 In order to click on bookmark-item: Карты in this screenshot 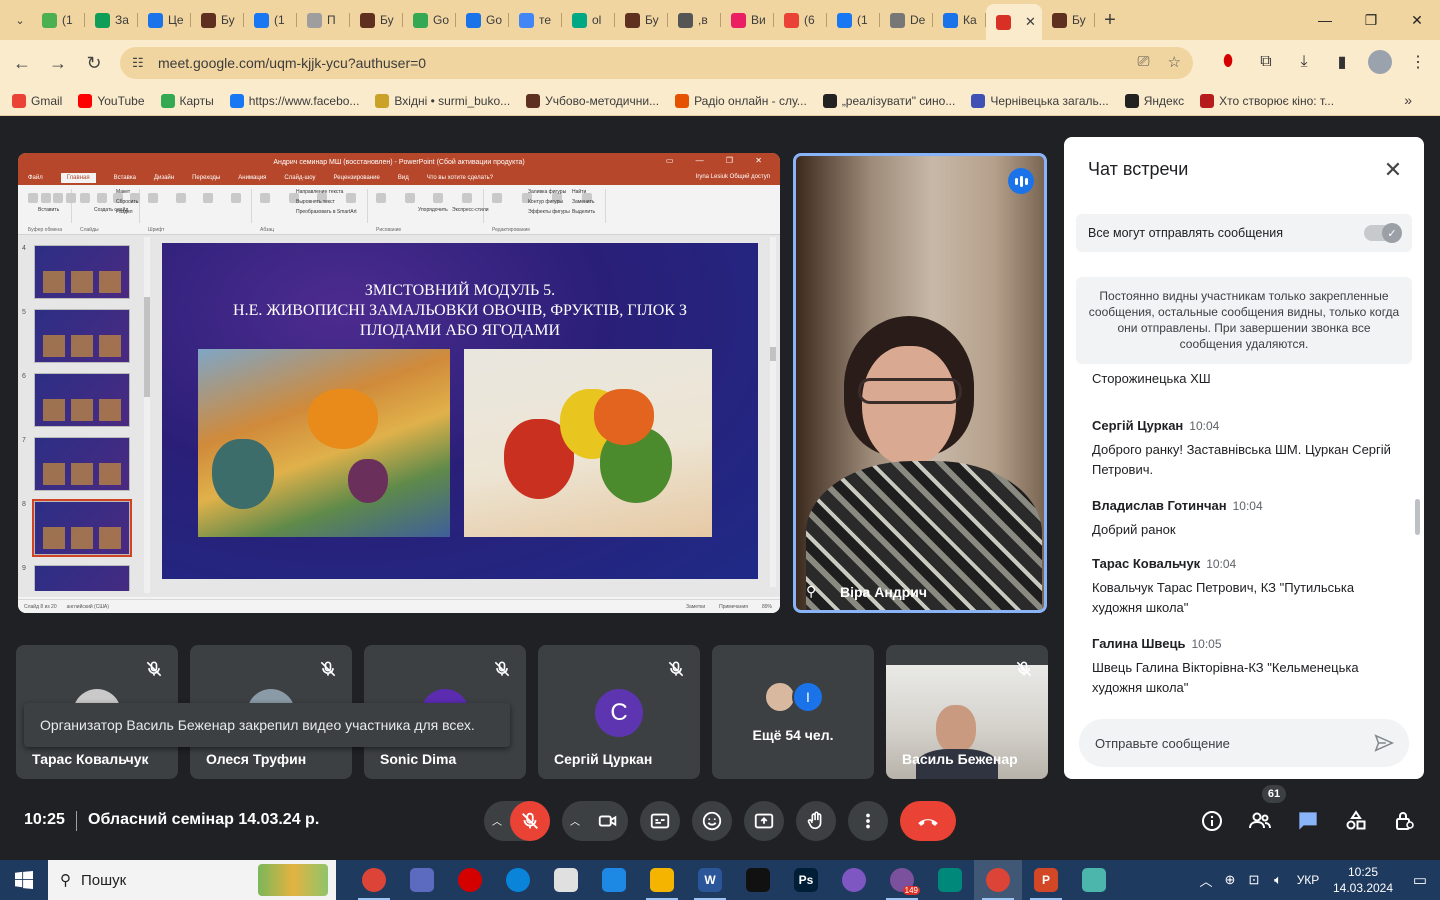, I will do `click(187, 100)`.